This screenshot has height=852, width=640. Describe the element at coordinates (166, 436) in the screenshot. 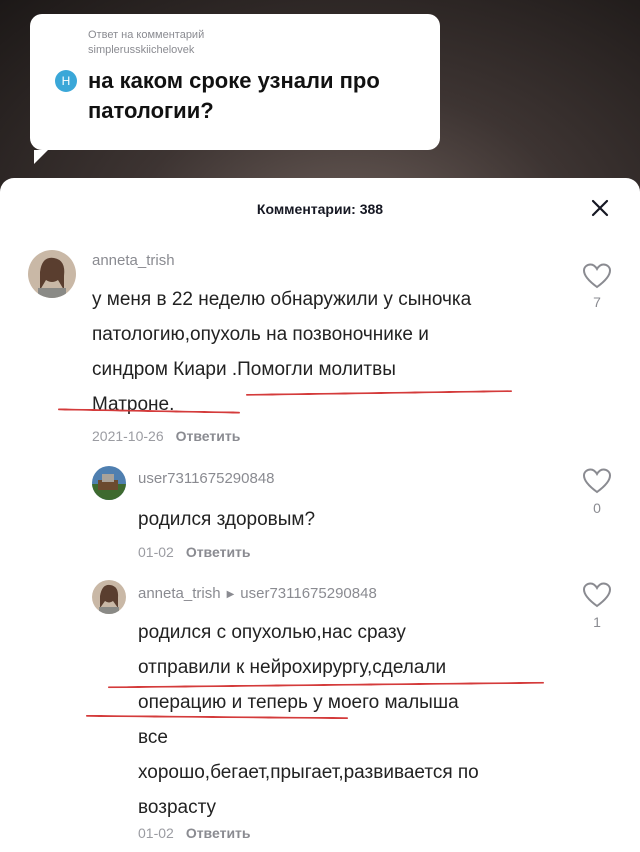

I see `comment-meta: 2021-10-26 Ответить` at that location.